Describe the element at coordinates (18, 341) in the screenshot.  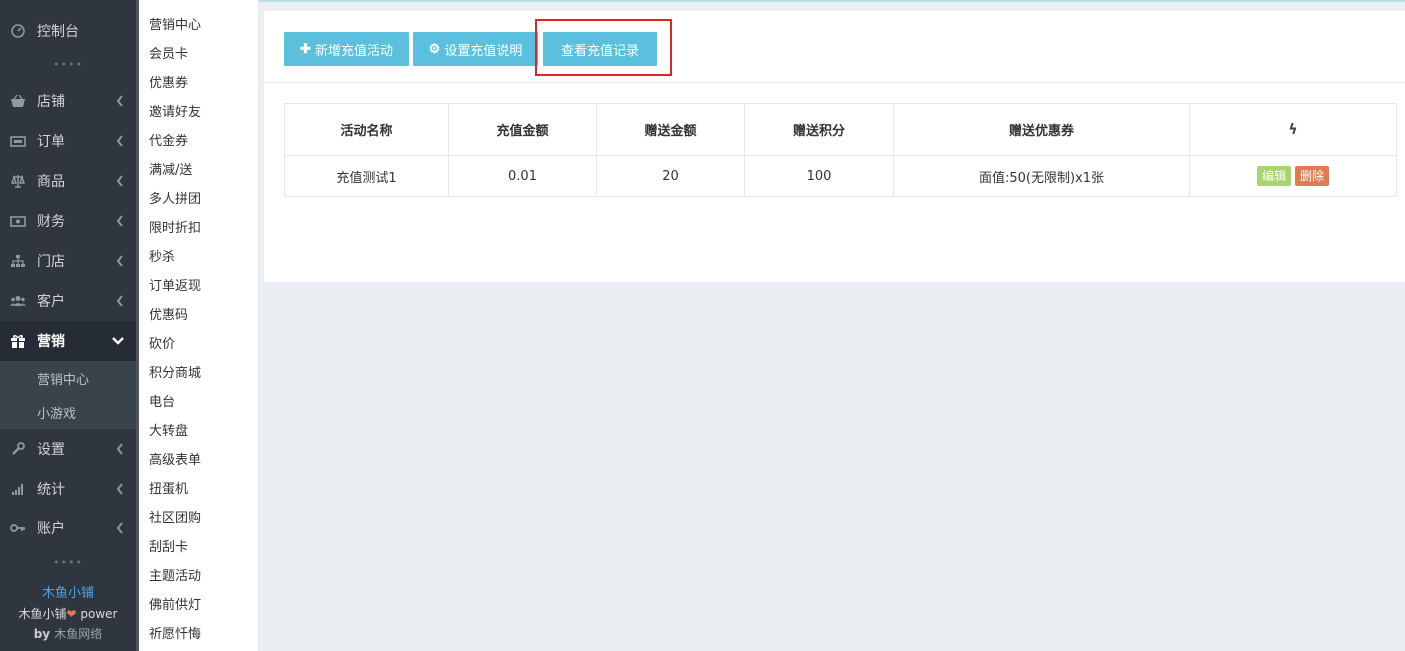
I see `gift-icon` at that location.